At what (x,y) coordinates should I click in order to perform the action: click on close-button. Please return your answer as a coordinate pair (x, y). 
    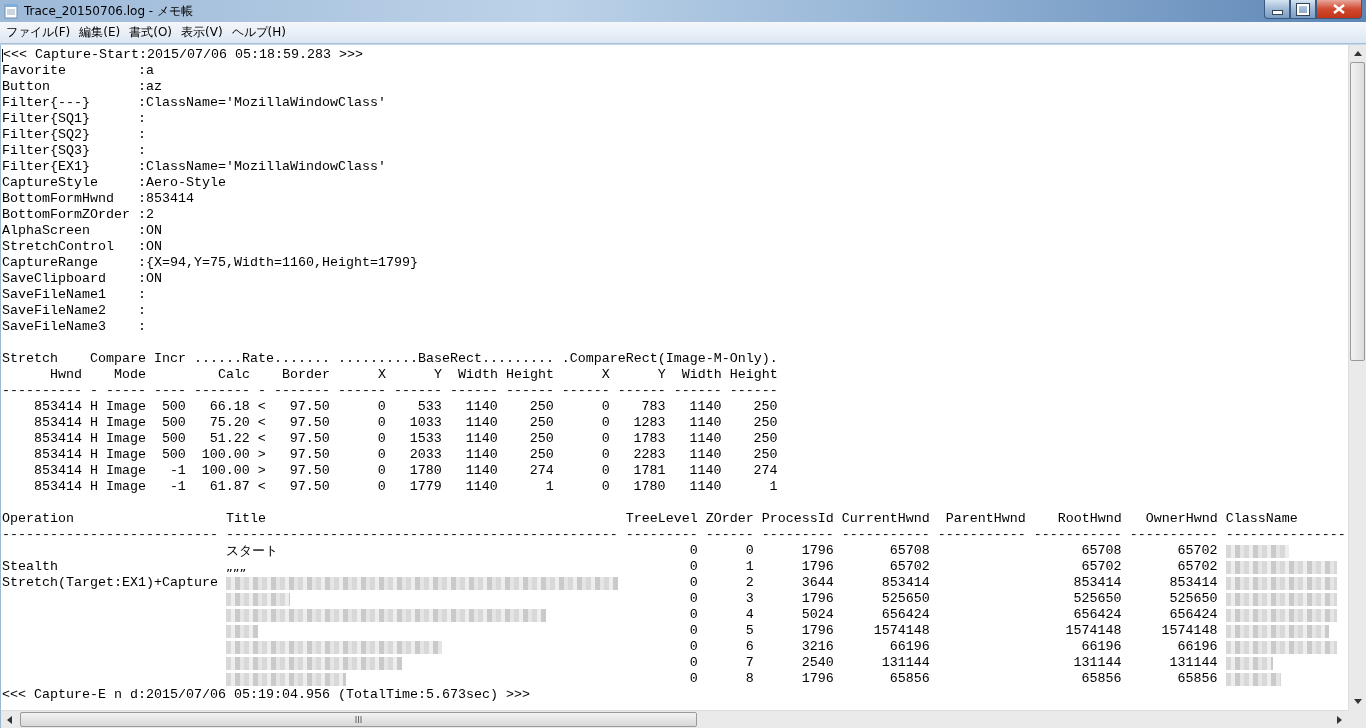
    Looking at the image, I should click on (1339, 9).